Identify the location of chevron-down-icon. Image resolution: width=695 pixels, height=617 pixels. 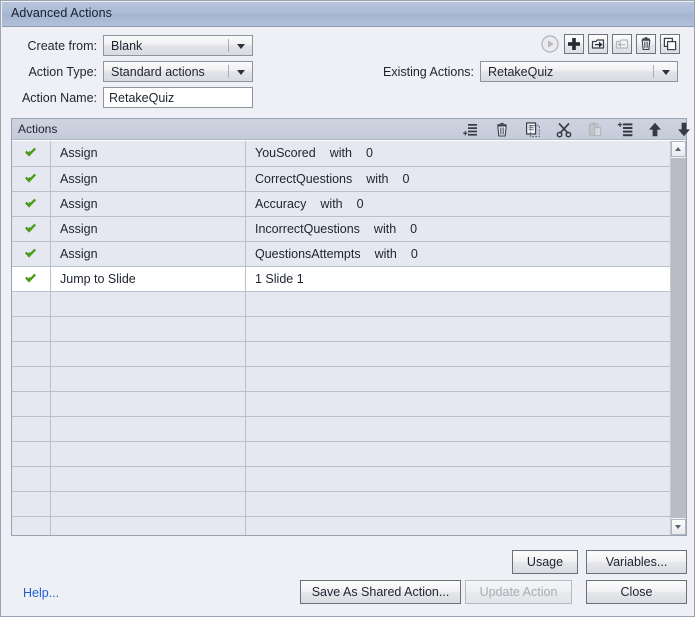
(241, 46).